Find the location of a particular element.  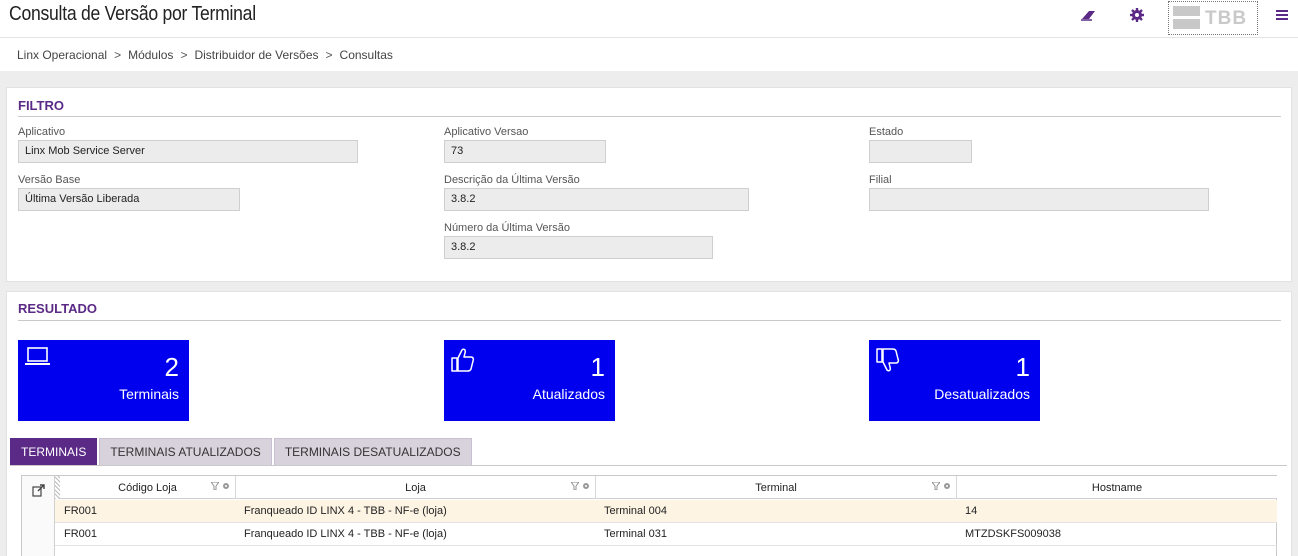

terminals-grid: Código Loja Loja Terminal Hostname FR001 is located at coordinates (649, 515).